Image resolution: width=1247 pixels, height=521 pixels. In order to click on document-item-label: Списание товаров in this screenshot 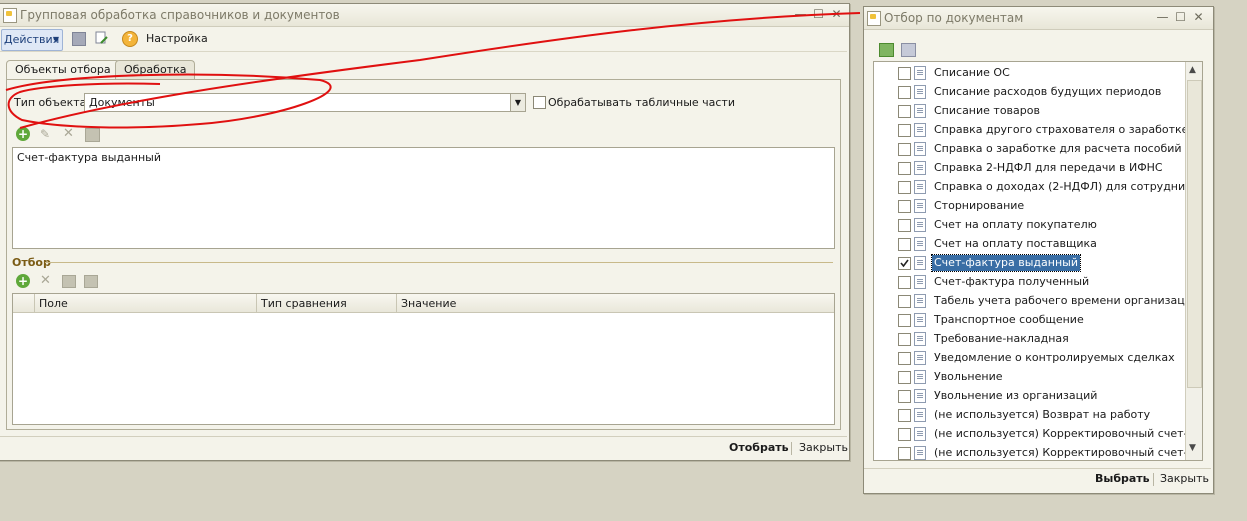, I will do `click(987, 111)`.